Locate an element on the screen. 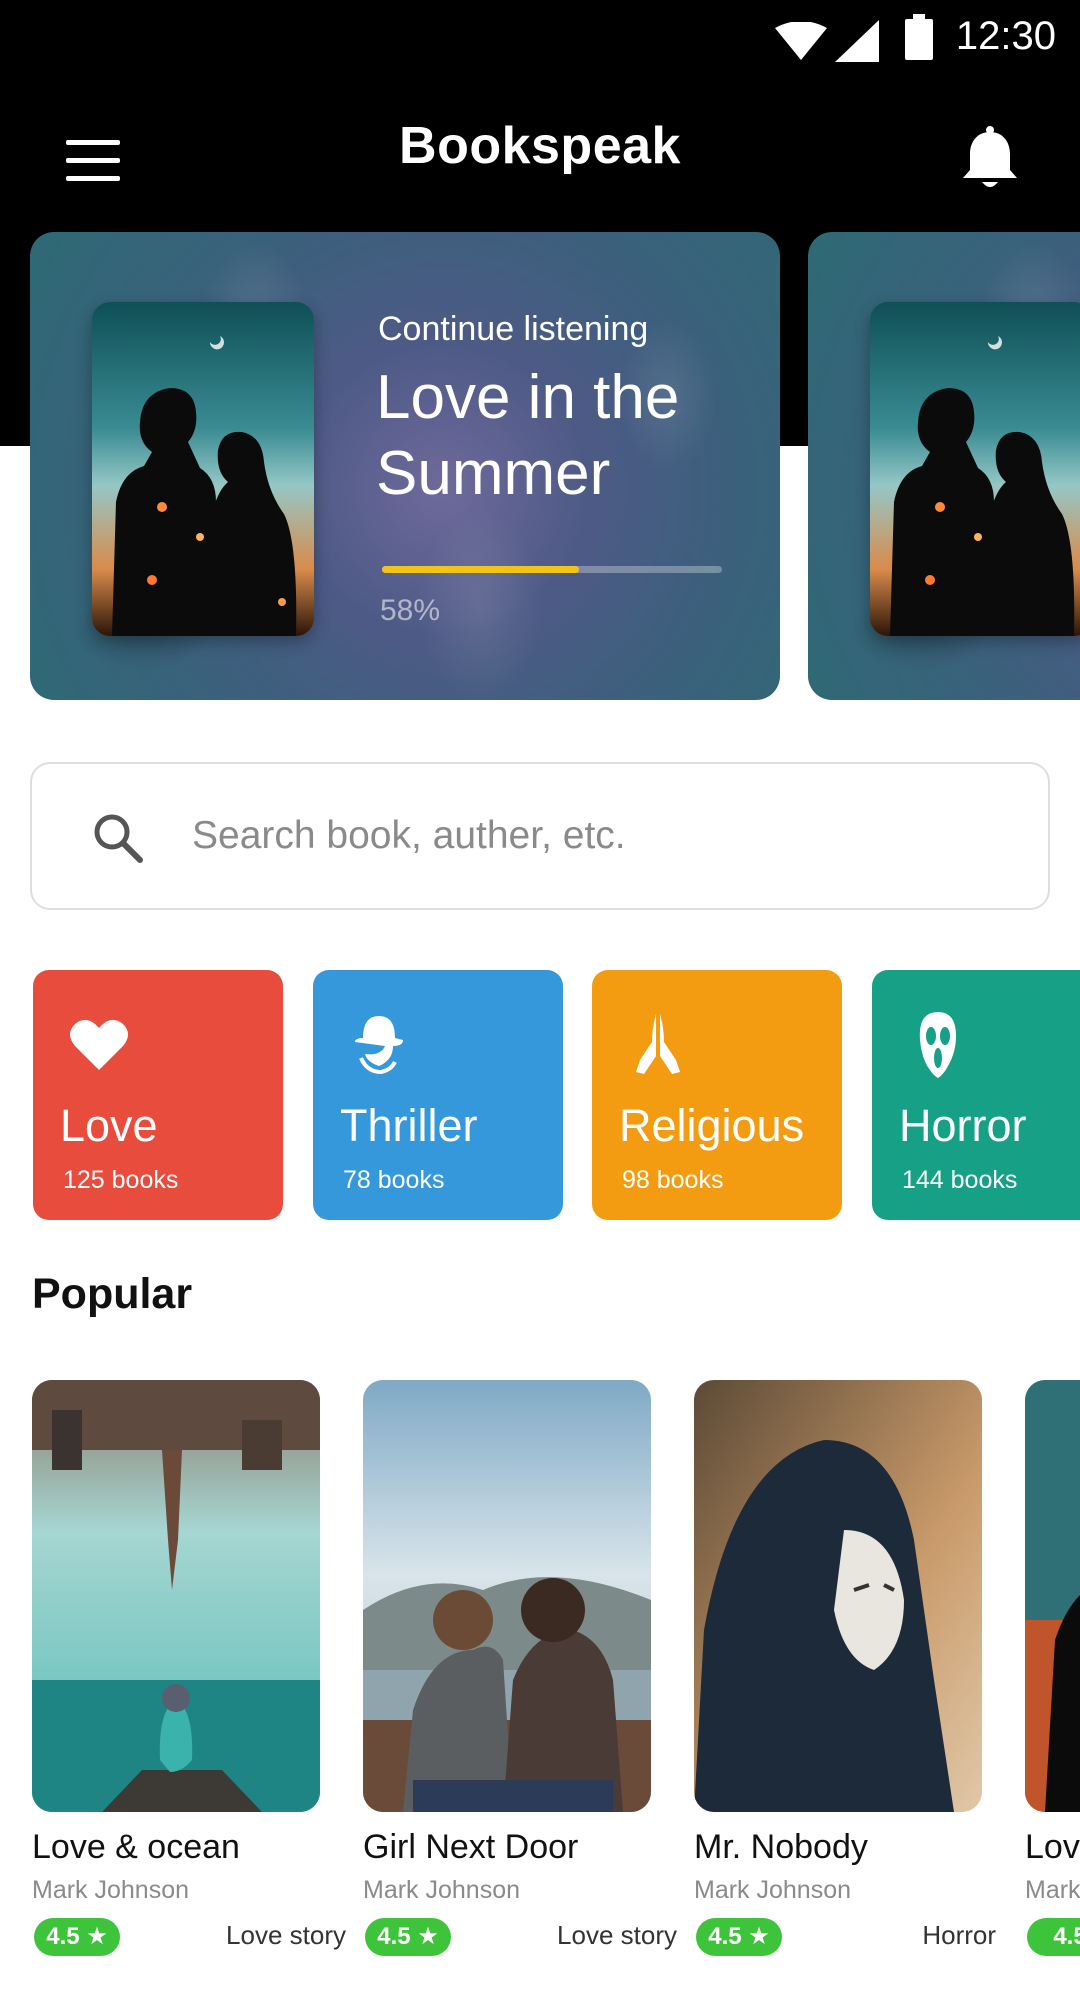 This screenshot has width=1080, height=2000. category-name: Horror is located at coordinates (963, 1125).